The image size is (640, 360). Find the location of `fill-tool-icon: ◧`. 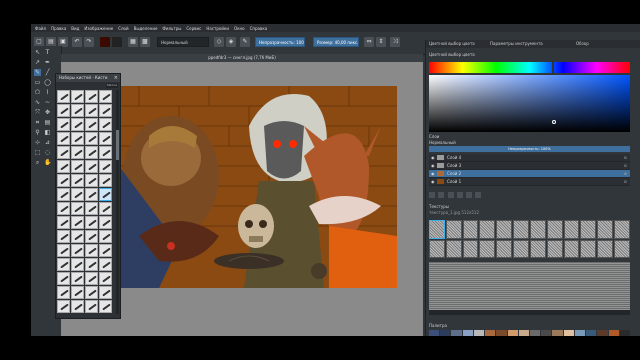

fill-tool-icon: ◧ is located at coordinates (47, 132).